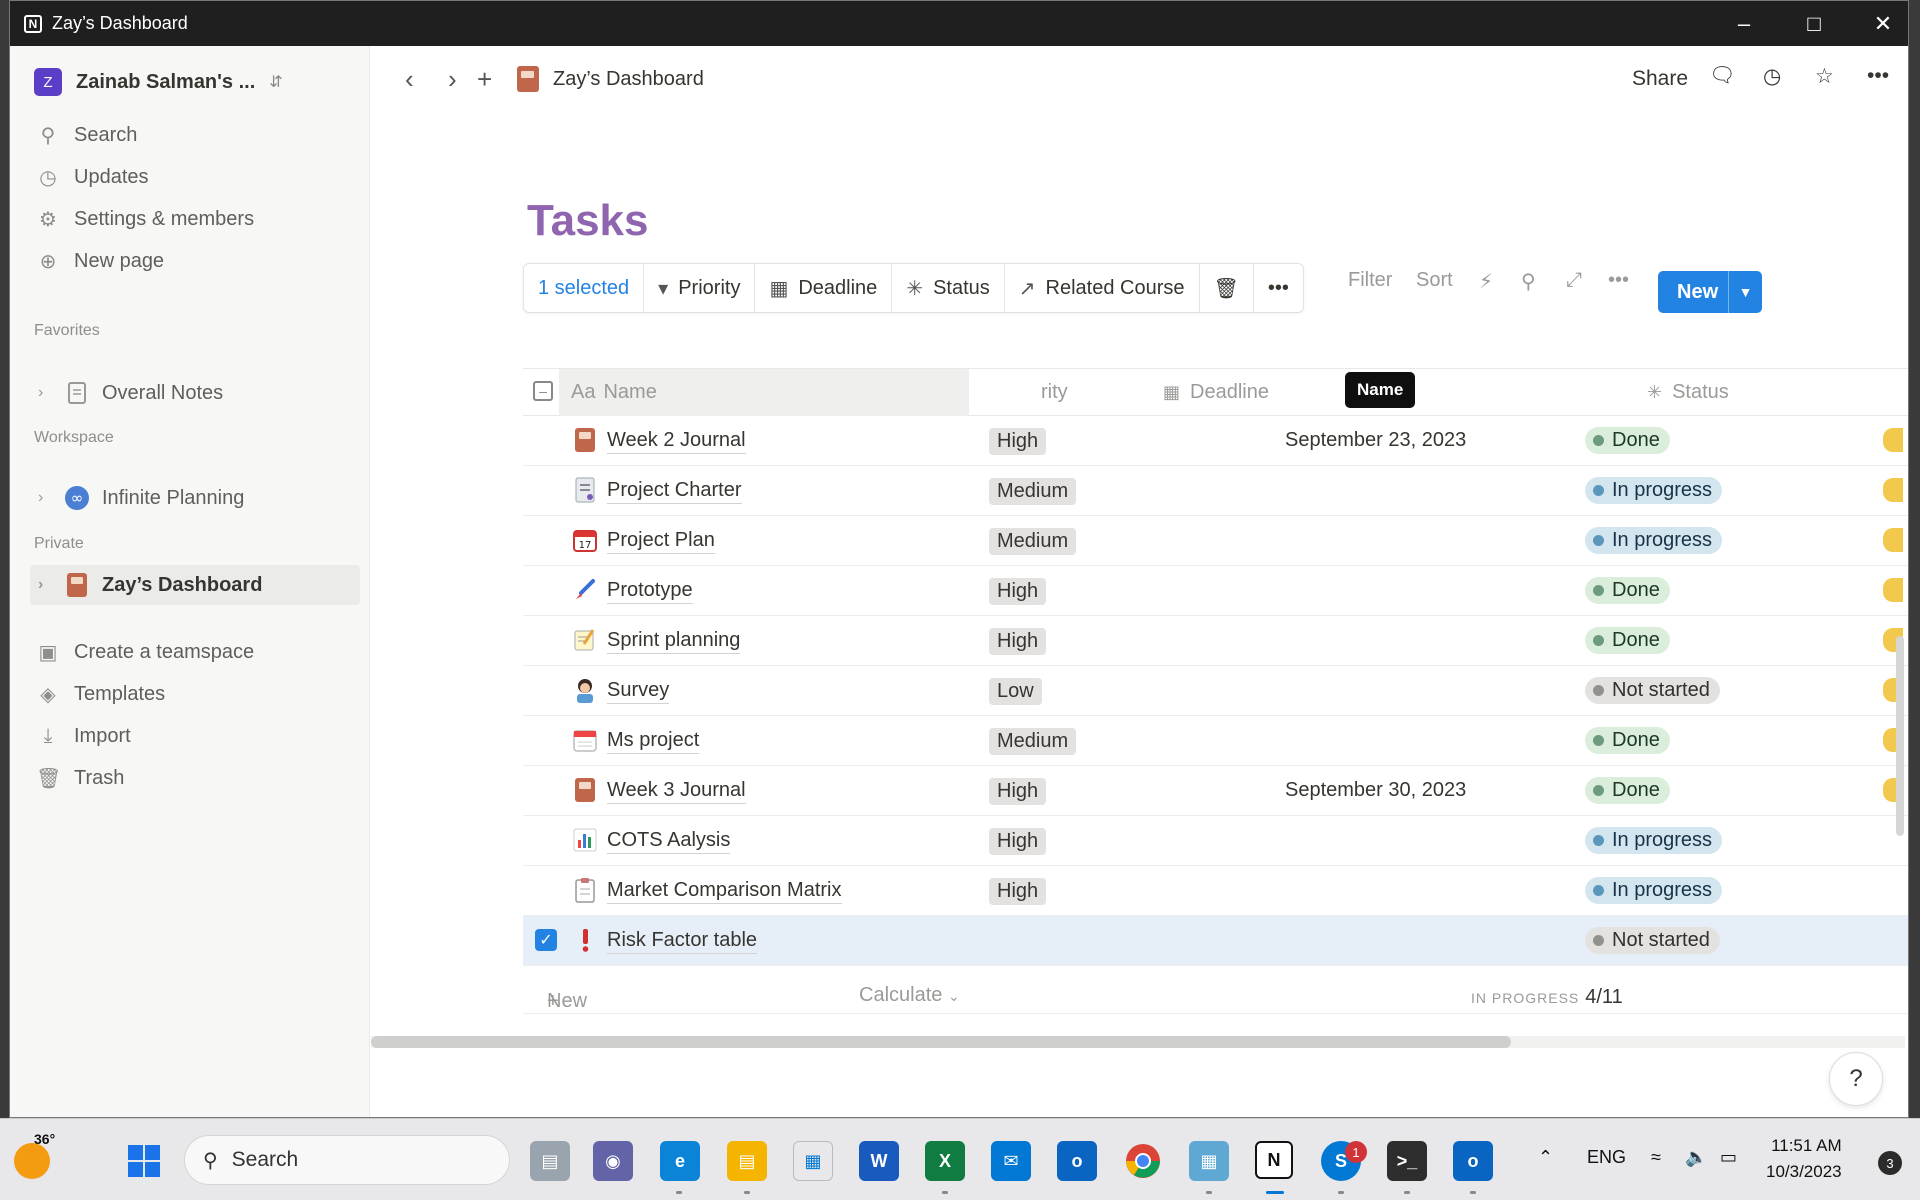  Describe the element at coordinates (1216, 392) in the screenshot. I see `column-header-deadline: ▦ Deadline` at that location.